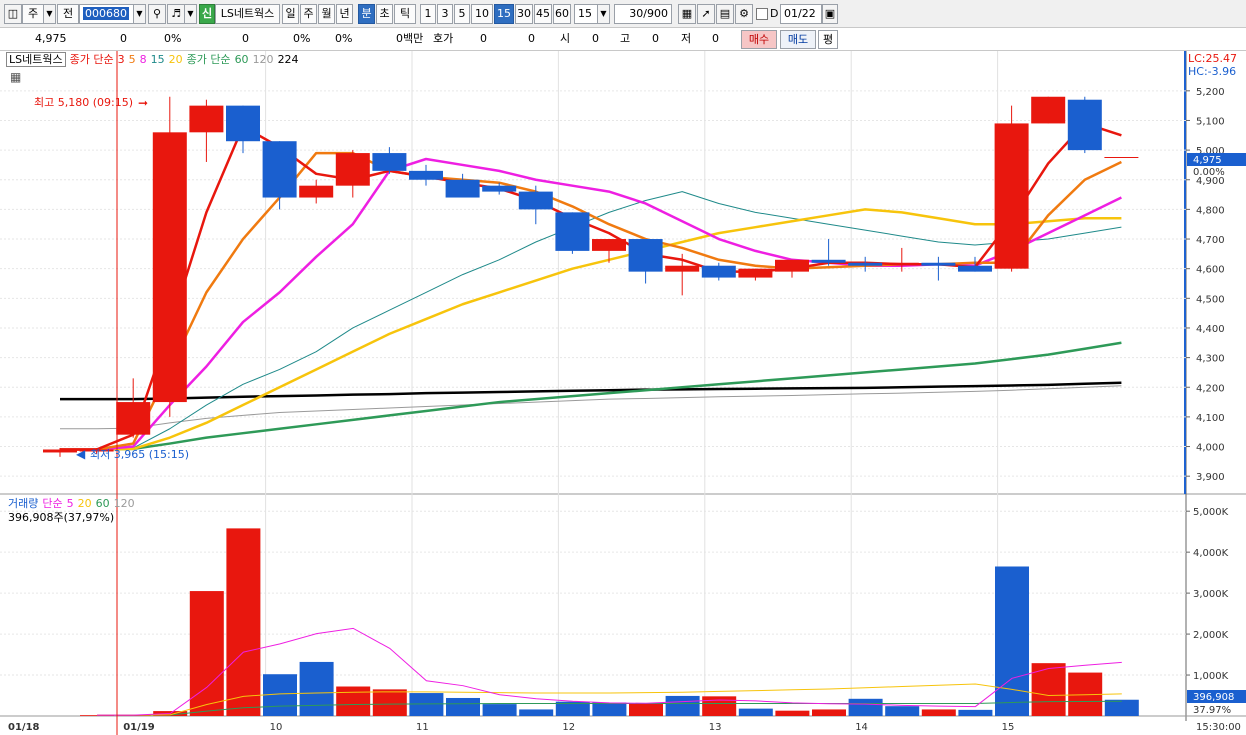 This screenshot has height=735, width=1246. Describe the element at coordinates (687, 14) in the screenshot. I see `candle-type-icon: ▦` at that location.